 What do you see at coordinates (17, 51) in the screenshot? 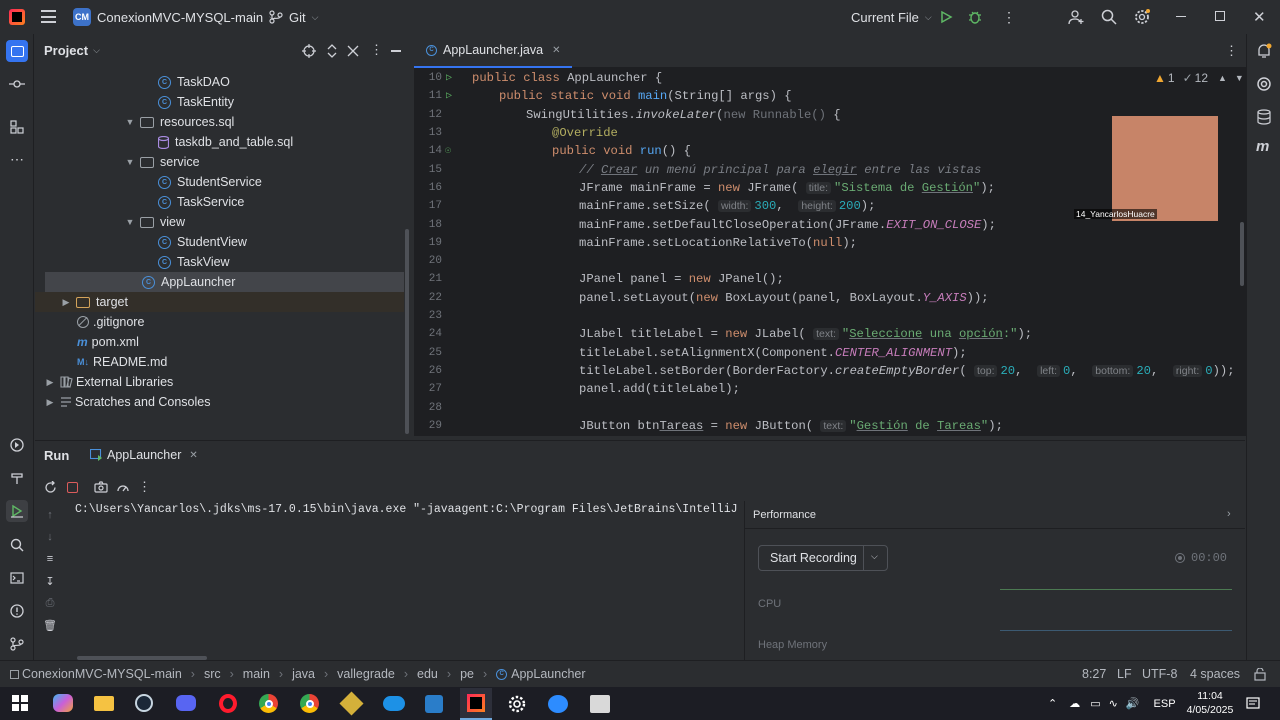
I see `project-tool-icon` at bounding box center [17, 51].